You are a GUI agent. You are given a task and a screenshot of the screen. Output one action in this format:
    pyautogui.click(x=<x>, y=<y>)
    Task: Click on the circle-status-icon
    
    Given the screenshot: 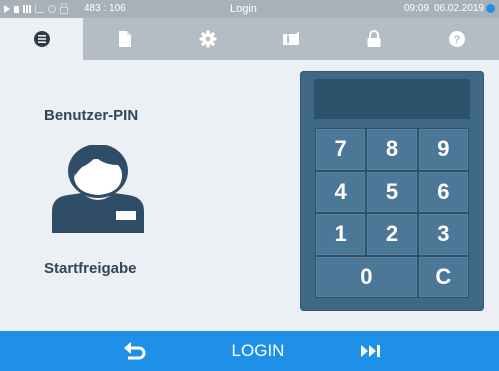 What is the action you would take?
    pyautogui.click(x=52, y=9)
    